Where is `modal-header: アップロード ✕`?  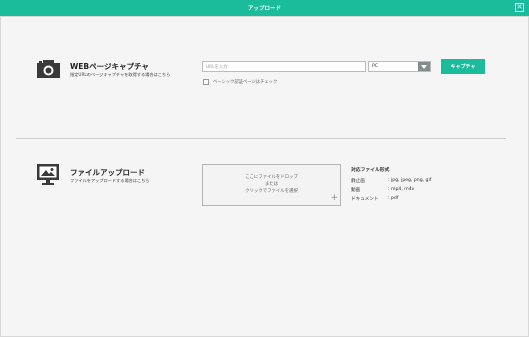 modal-header: アップロード ✕ is located at coordinates (264, 8).